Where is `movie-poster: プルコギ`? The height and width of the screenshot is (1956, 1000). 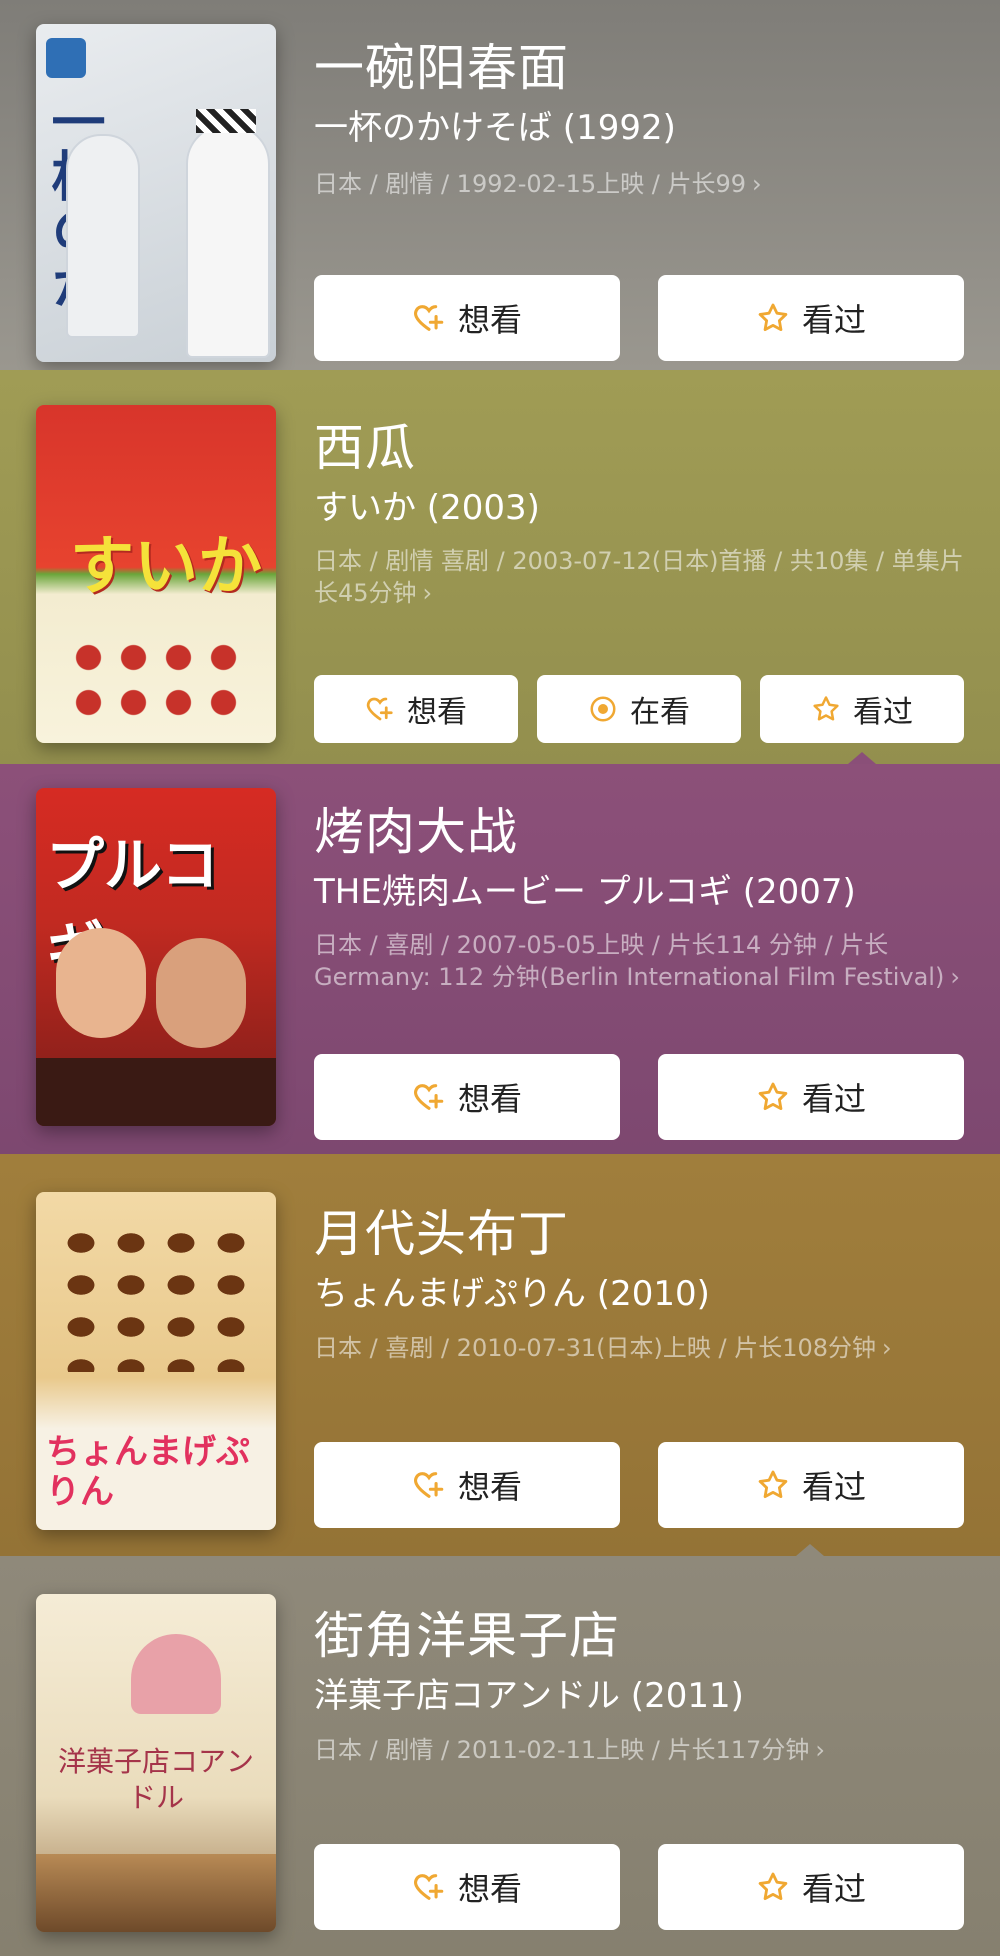 movie-poster: プルコギ is located at coordinates (156, 957).